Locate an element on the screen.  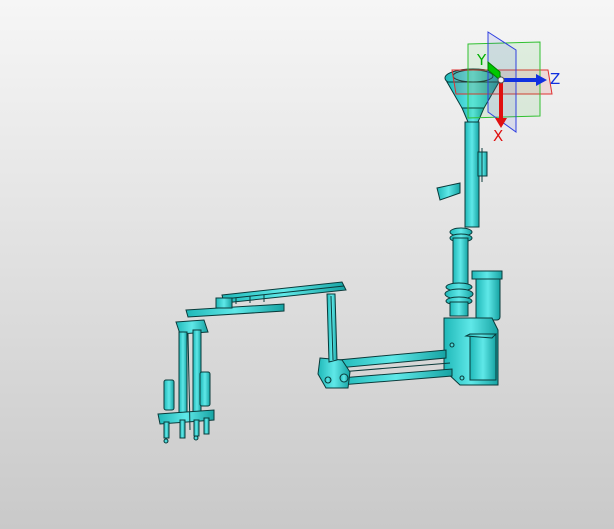
bearing-neck is located at coordinates (459, 309).